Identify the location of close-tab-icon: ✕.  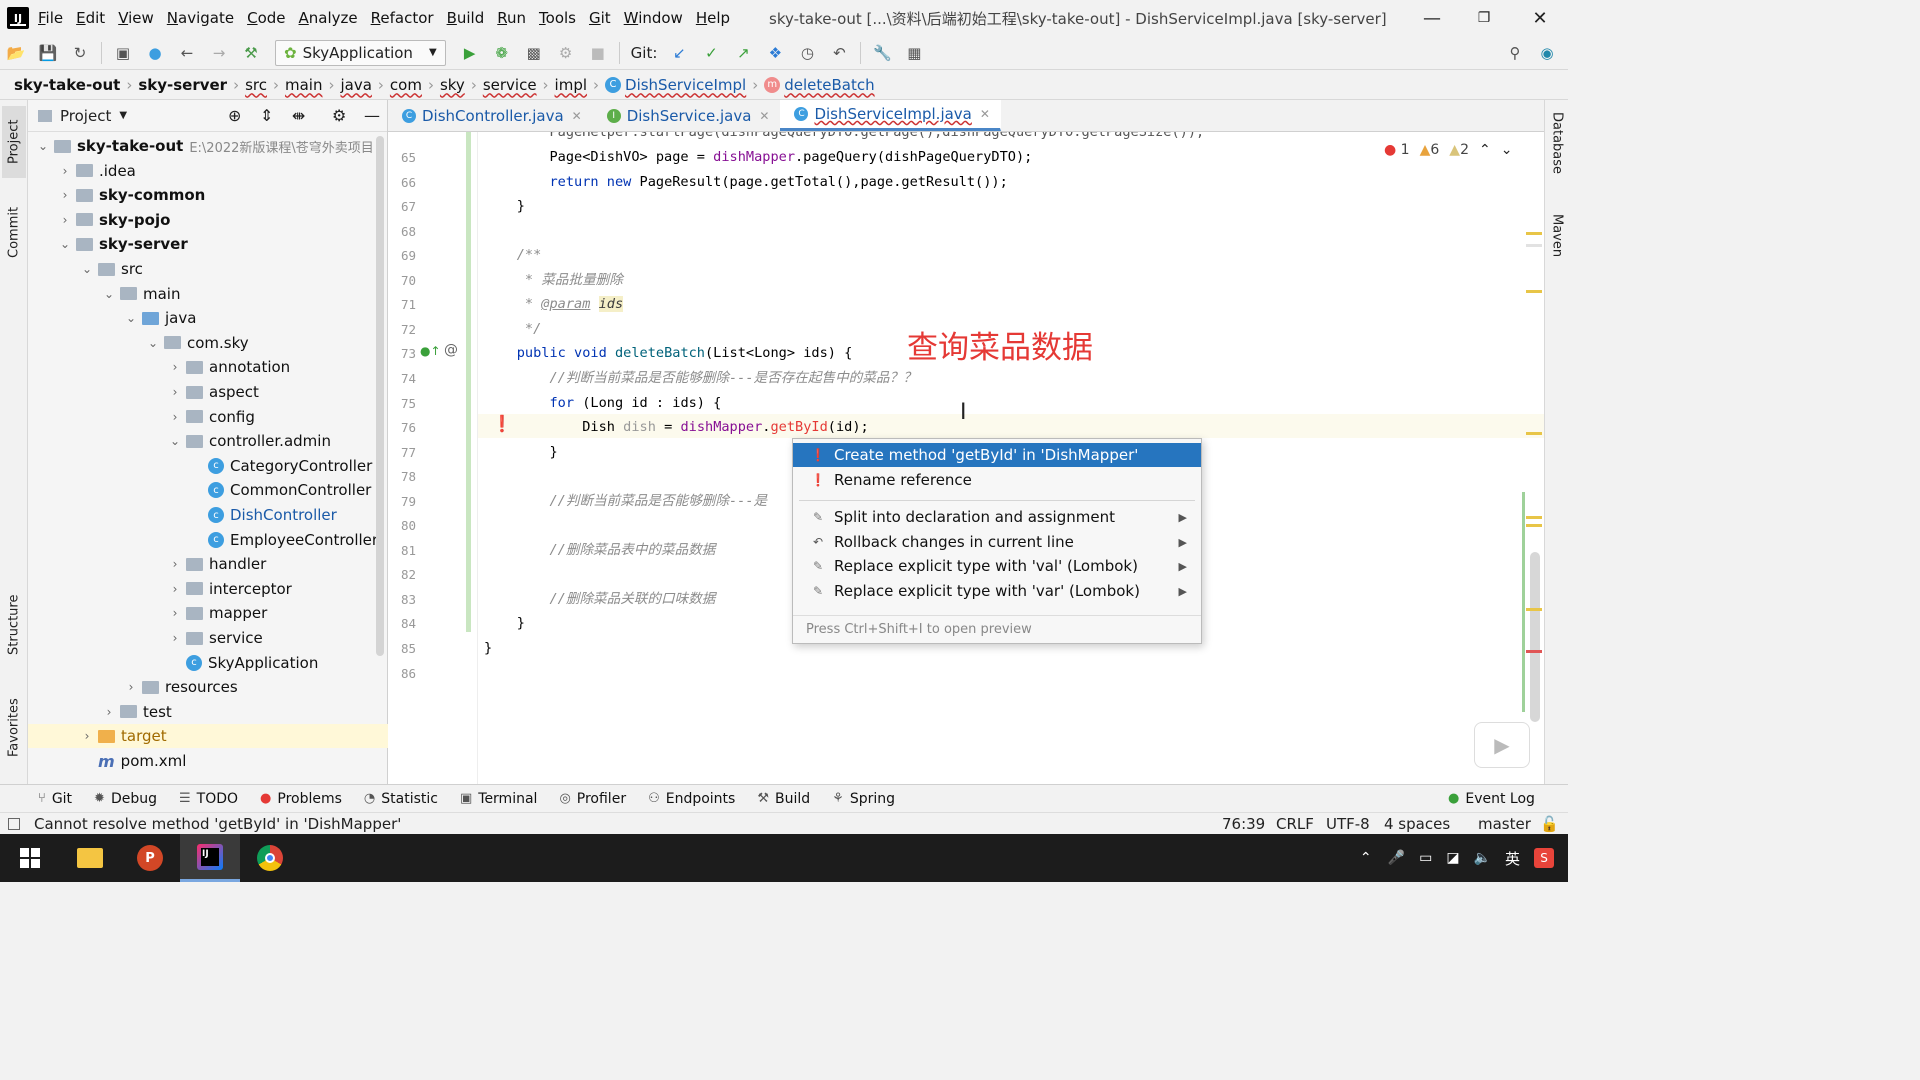
(577, 116).